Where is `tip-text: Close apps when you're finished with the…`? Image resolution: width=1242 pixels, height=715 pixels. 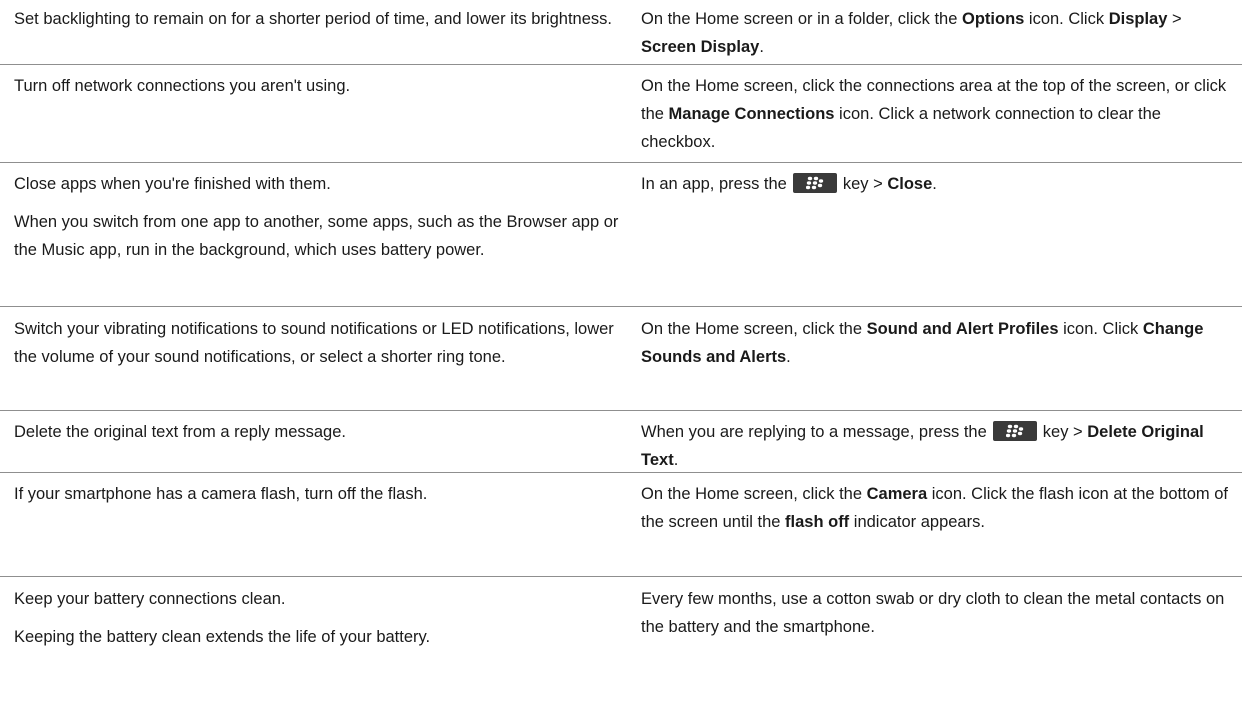 tip-text: Close apps when you're finished with the… is located at coordinates (172, 184).